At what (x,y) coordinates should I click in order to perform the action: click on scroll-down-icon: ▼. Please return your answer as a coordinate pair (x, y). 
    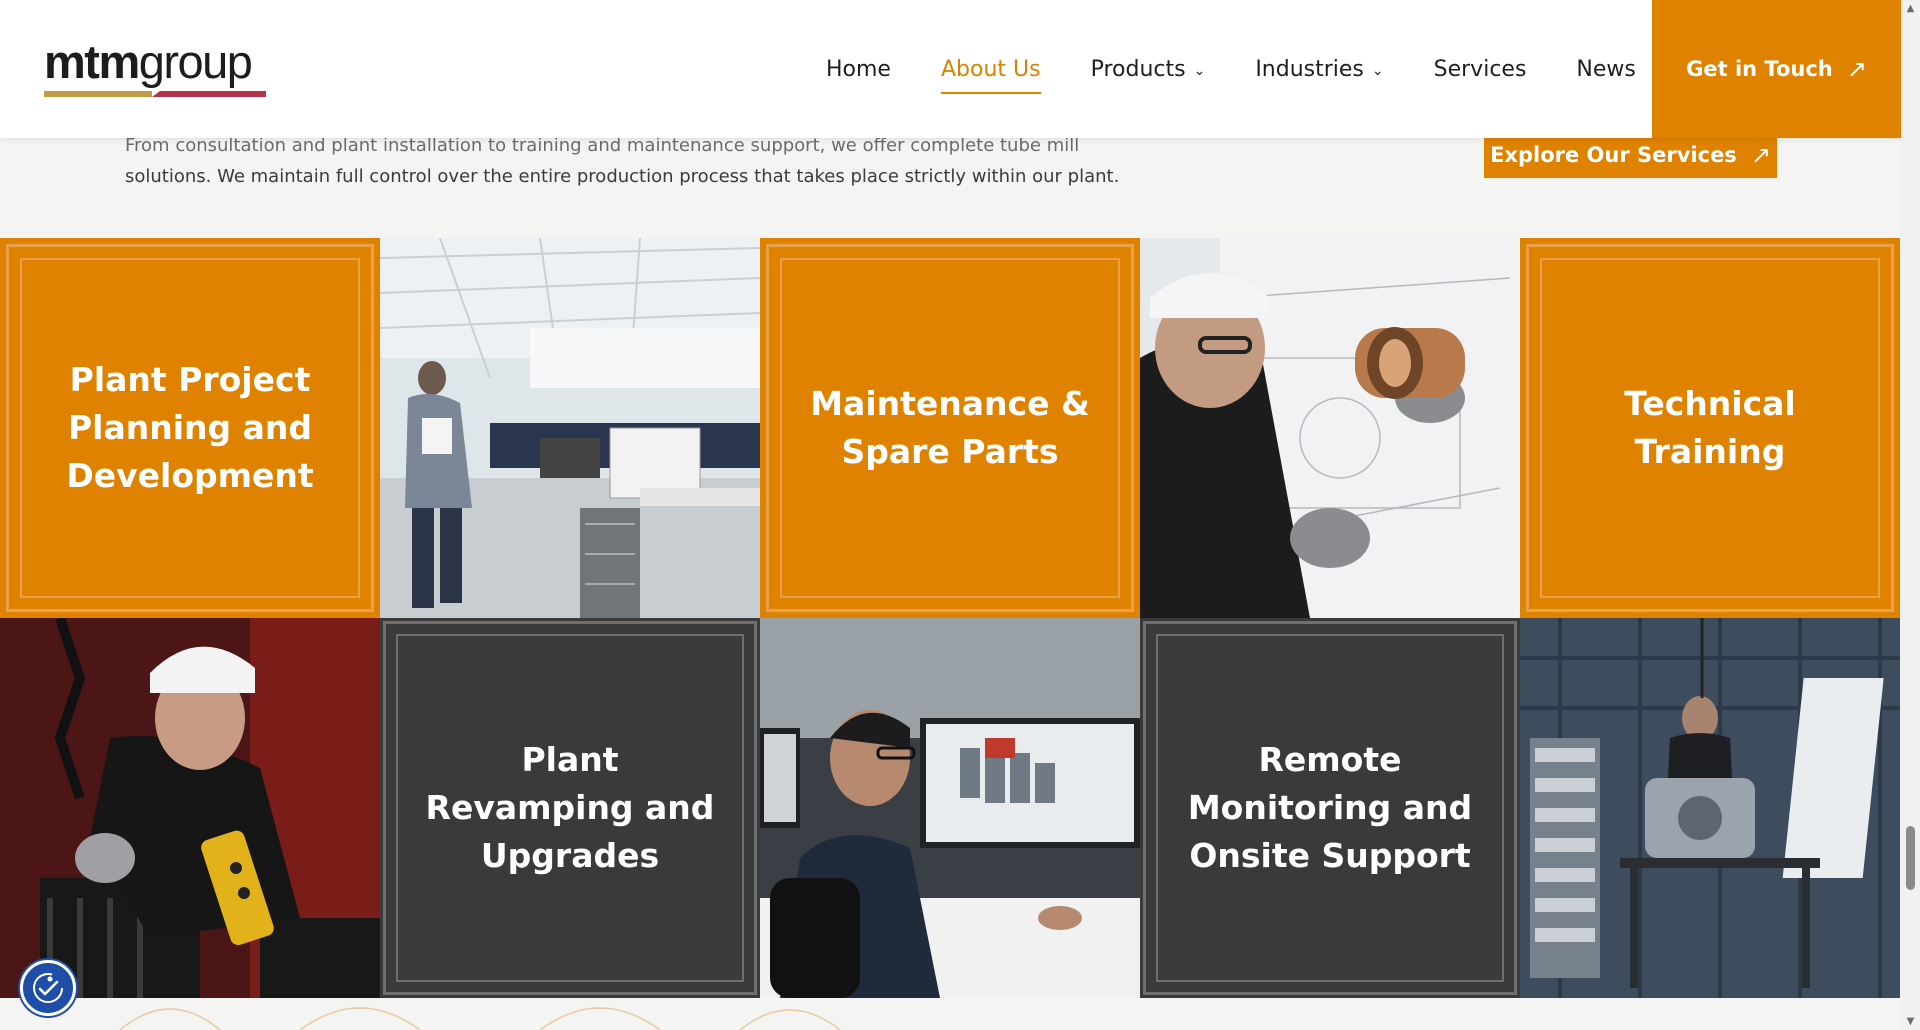
    Looking at the image, I should click on (1910, 1021).